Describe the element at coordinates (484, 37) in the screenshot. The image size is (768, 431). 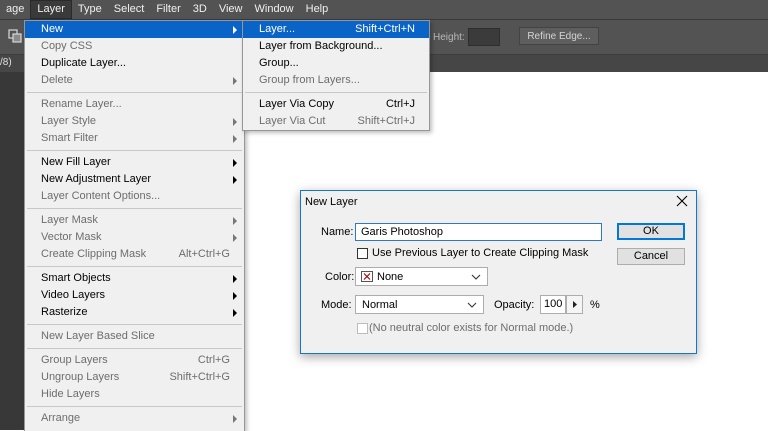
I see `height-input` at that location.